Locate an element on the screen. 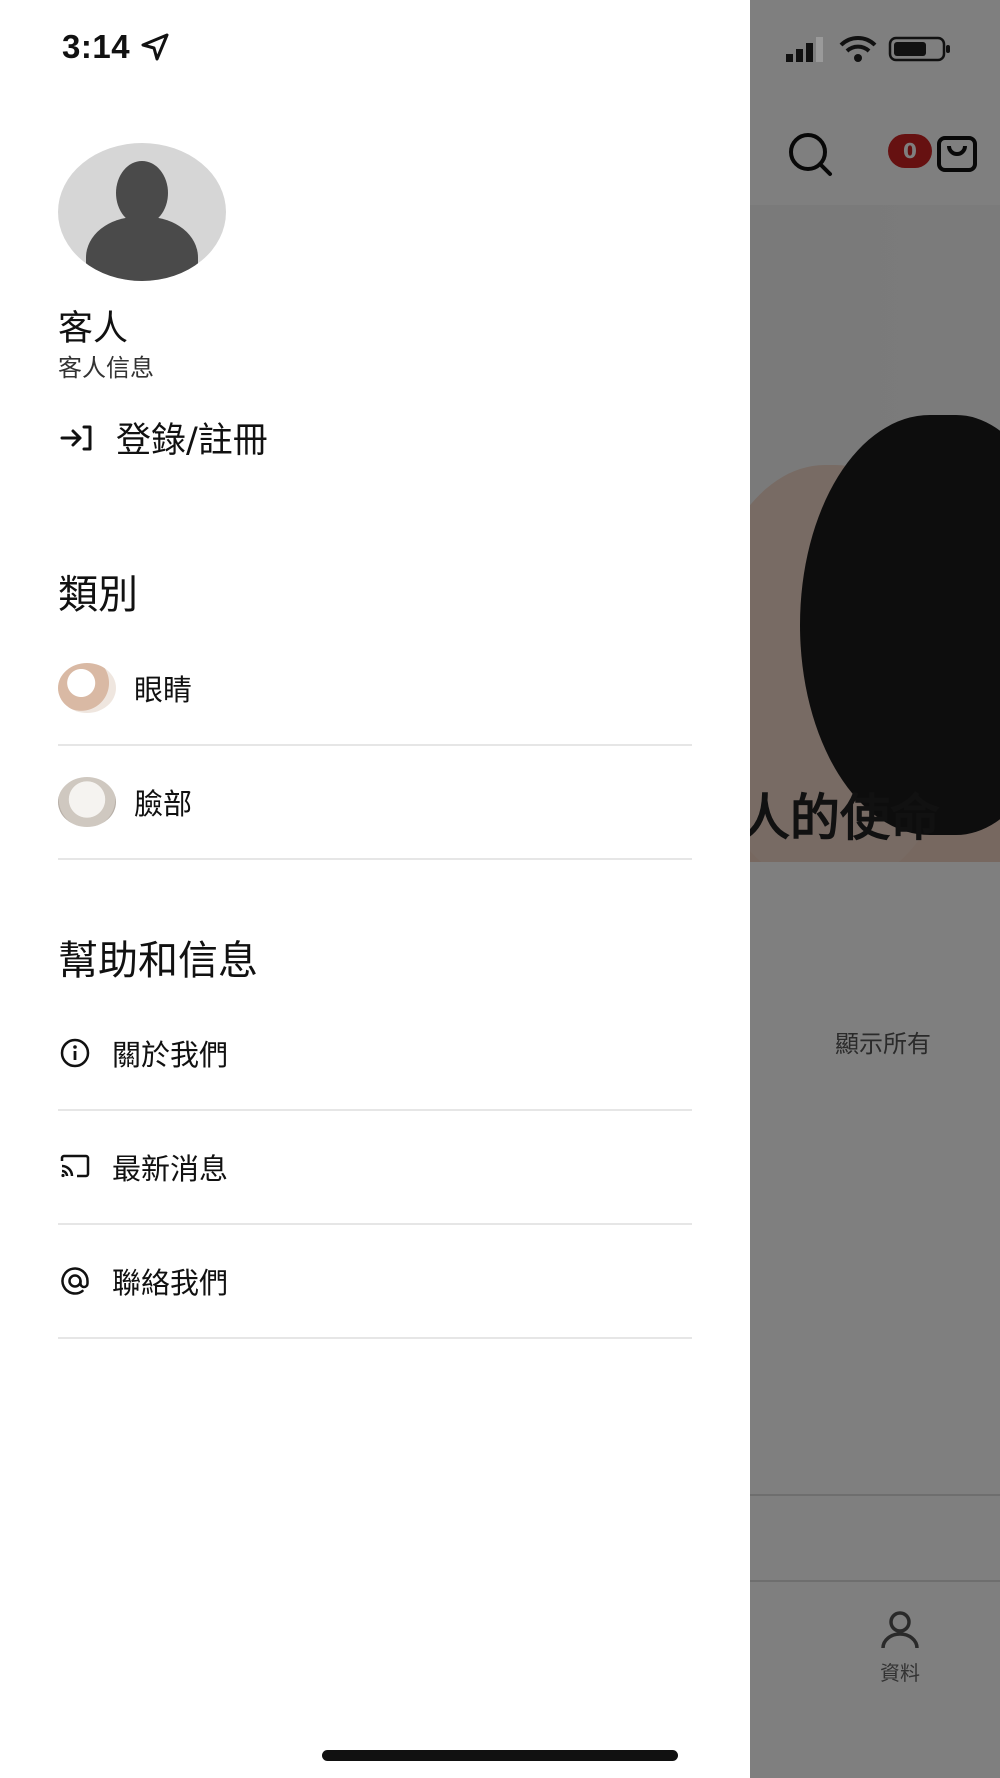 The width and height of the screenshot is (1000, 1778). help-item-label: 關於我們 is located at coordinates (170, 1055).